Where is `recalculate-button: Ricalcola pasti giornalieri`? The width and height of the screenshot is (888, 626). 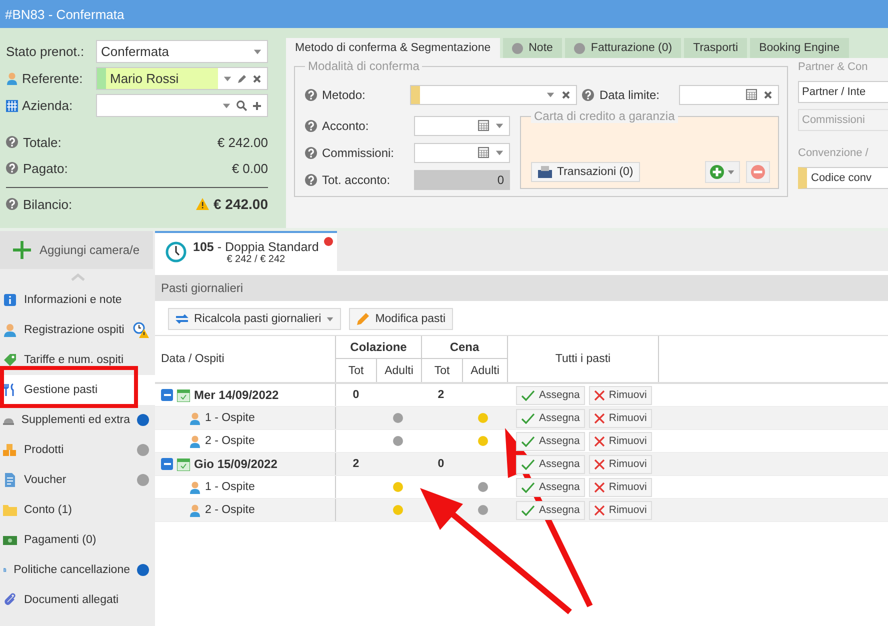 recalculate-button: Ricalcola pasti giornalieri is located at coordinates (255, 319).